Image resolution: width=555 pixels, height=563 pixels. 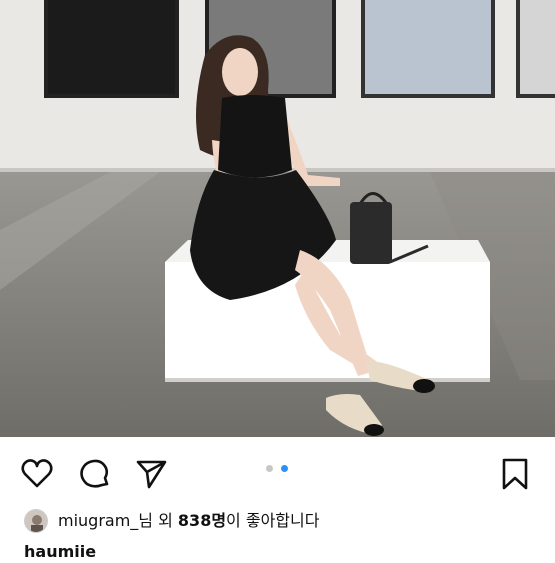 I want to click on avatar, so click(x=36, y=521).